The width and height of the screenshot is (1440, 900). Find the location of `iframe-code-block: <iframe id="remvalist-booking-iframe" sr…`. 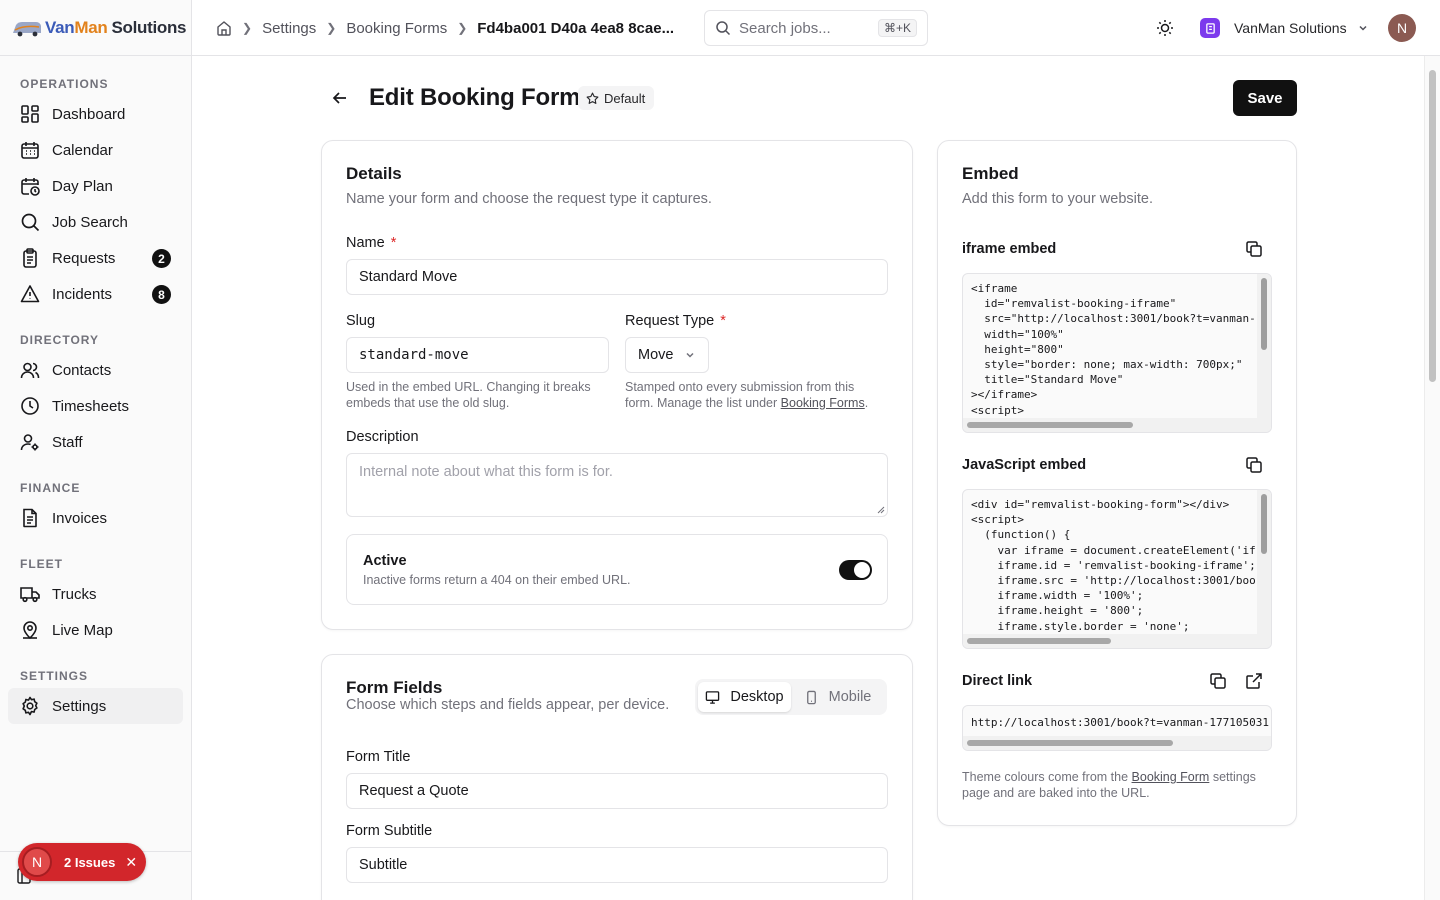

iframe-code-block: <iframe id="remvalist-booking-iframe" sr… is located at coordinates (1117, 353).